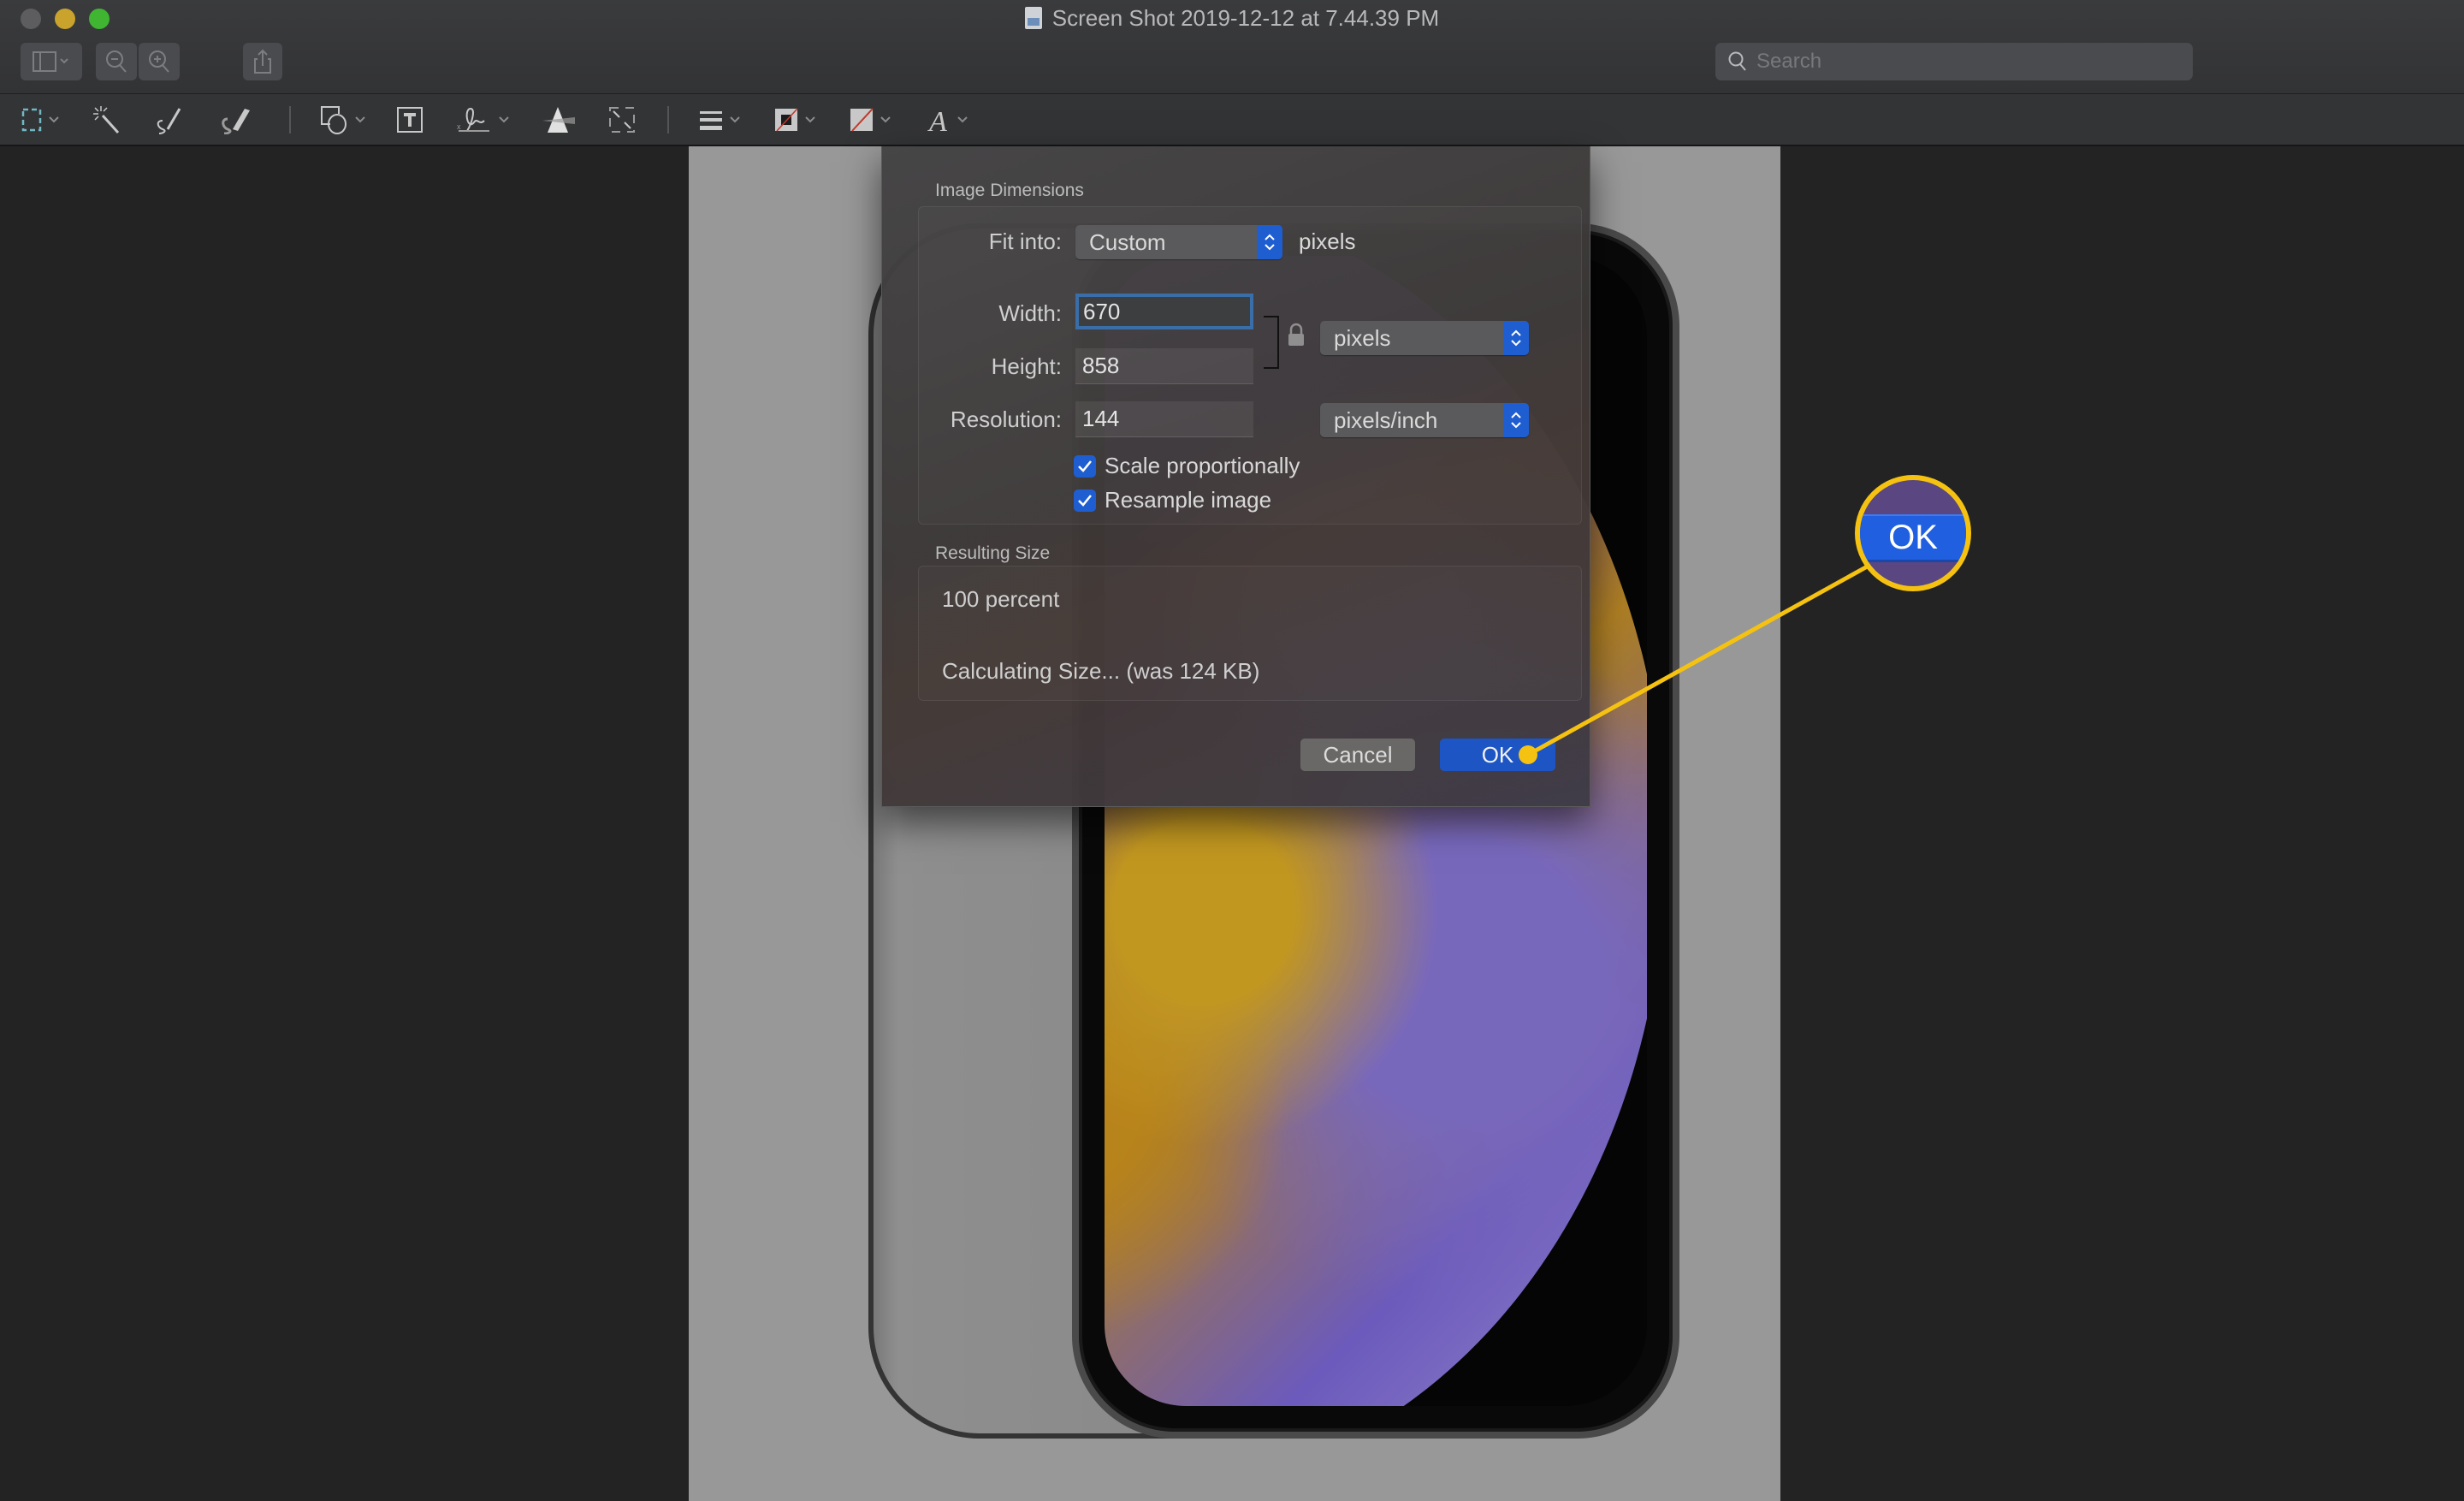  What do you see at coordinates (1961, 62) in the screenshot?
I see `search-input` at bounding box center [1961, 62].